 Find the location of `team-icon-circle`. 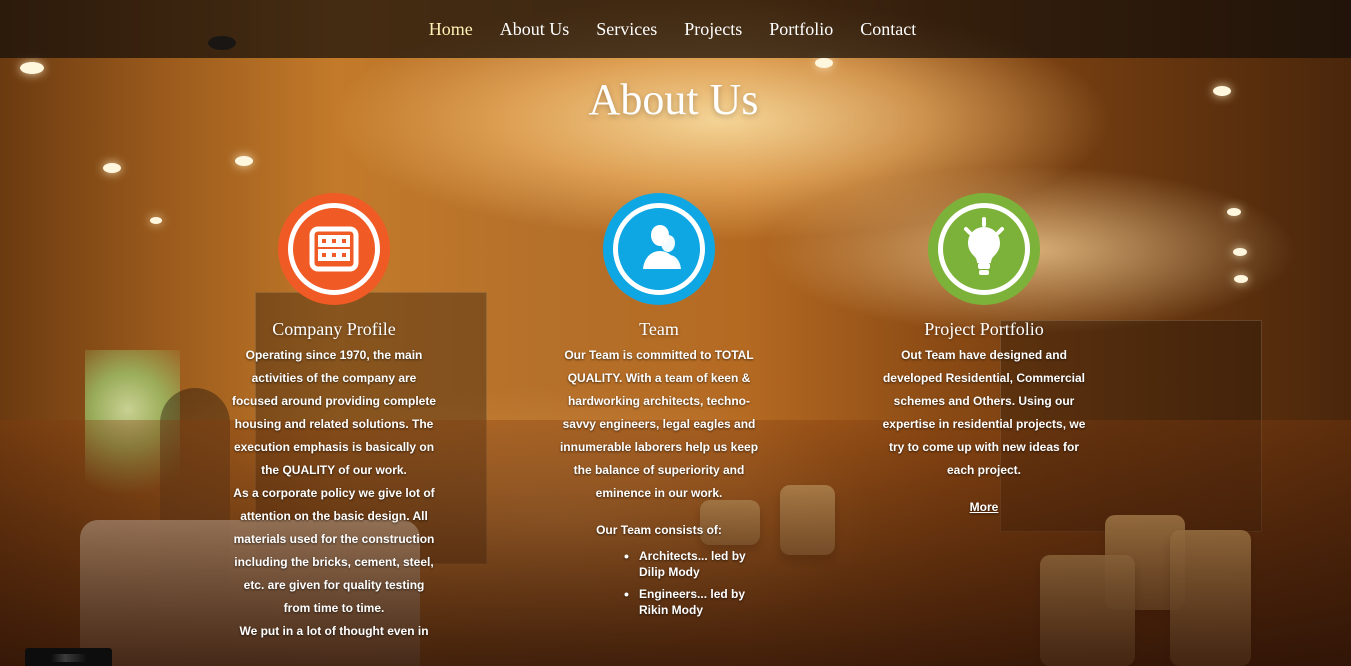

team-icon-circle is located at coordinates (659, 249).